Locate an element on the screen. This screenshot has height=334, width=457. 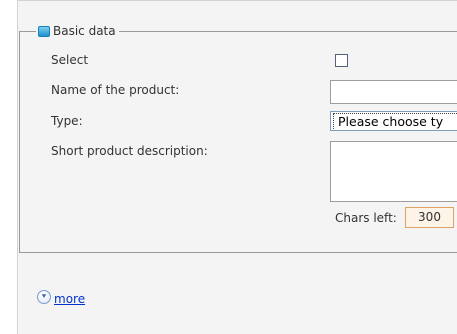
legend-label: Basic data is located at coordinates (84, 31).